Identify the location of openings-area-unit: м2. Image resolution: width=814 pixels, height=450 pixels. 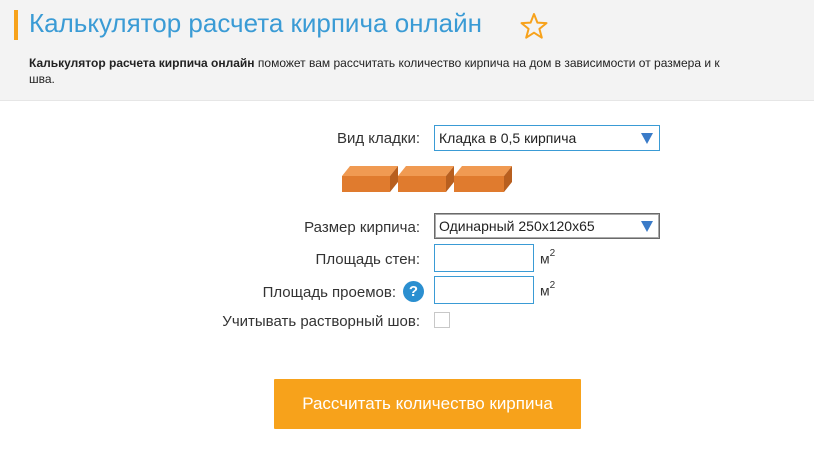
(548, 289).